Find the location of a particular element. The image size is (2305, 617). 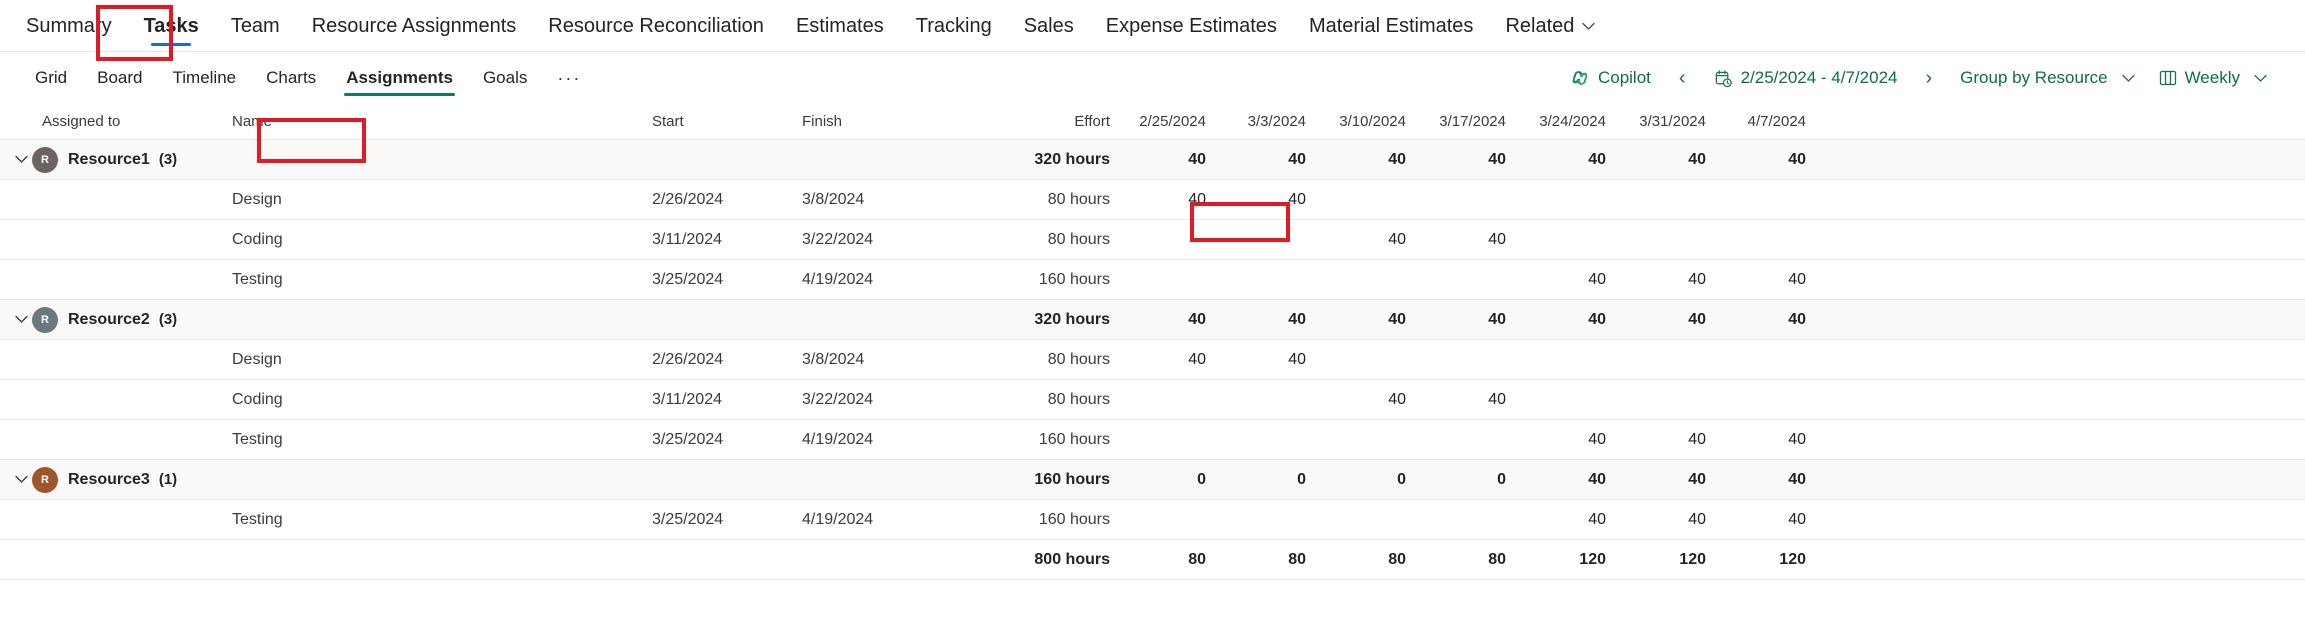

next-period-button: › is located at coordinates (1928, 78).